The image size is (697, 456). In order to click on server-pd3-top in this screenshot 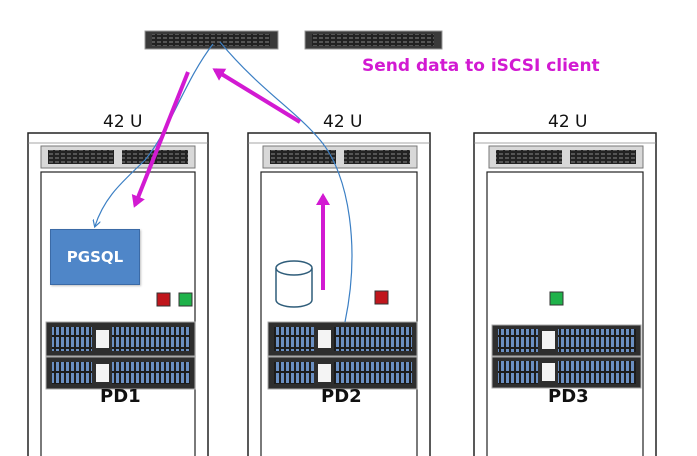, I will do `click(566, 340)`.